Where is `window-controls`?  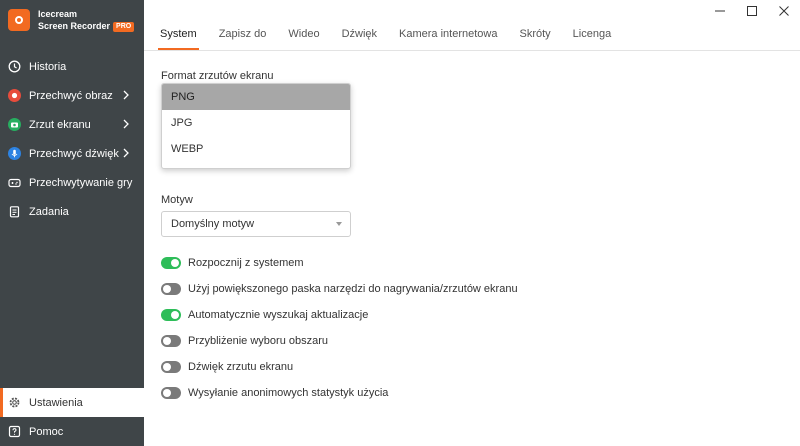
window-controls is located at coordinates (752, 11).